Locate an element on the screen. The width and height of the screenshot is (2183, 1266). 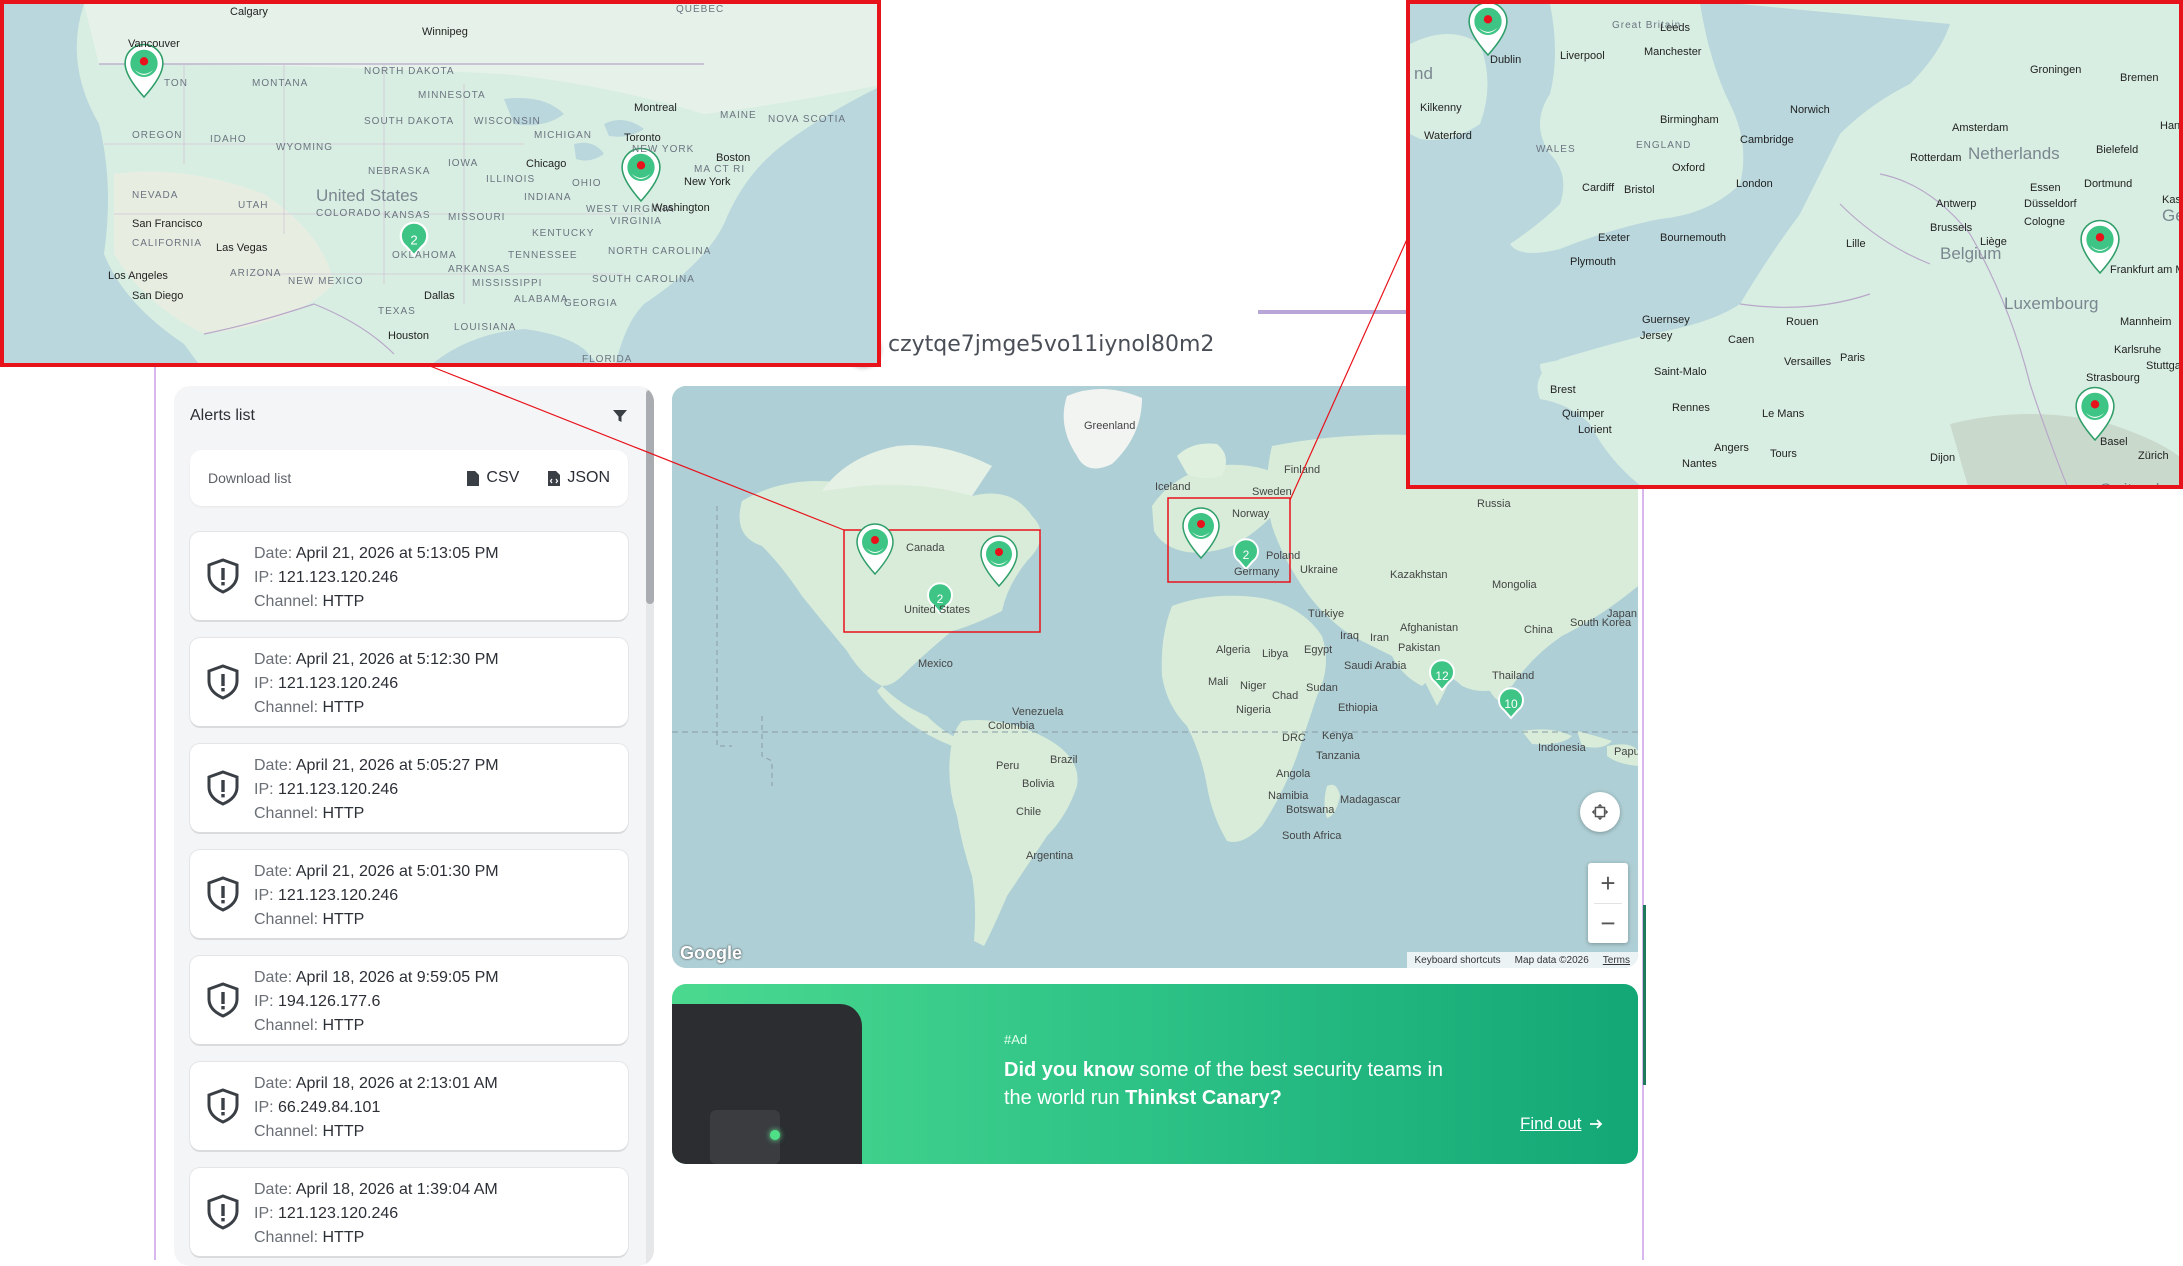
ad-lead-bold: Did you know is located at coordinates (1069, 1070).